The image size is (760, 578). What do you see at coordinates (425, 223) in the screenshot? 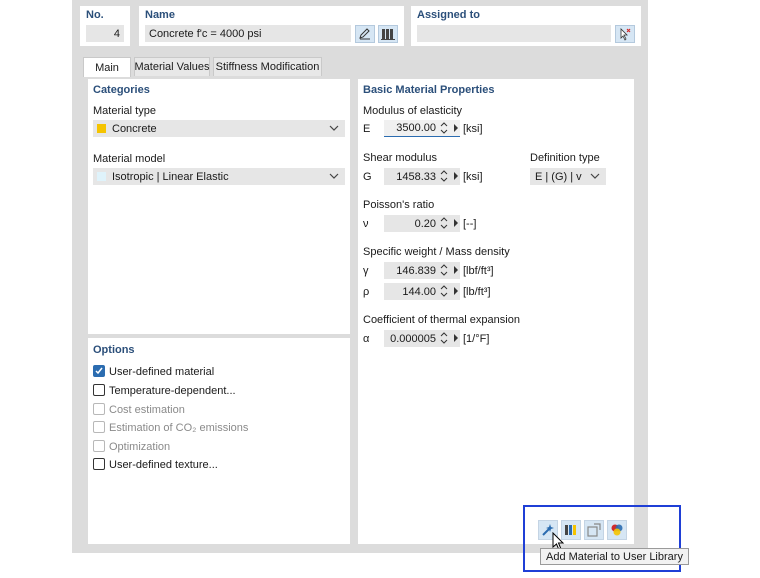
I see `poissons-ratio-value: 0.20` at bounding box center [425, 223].